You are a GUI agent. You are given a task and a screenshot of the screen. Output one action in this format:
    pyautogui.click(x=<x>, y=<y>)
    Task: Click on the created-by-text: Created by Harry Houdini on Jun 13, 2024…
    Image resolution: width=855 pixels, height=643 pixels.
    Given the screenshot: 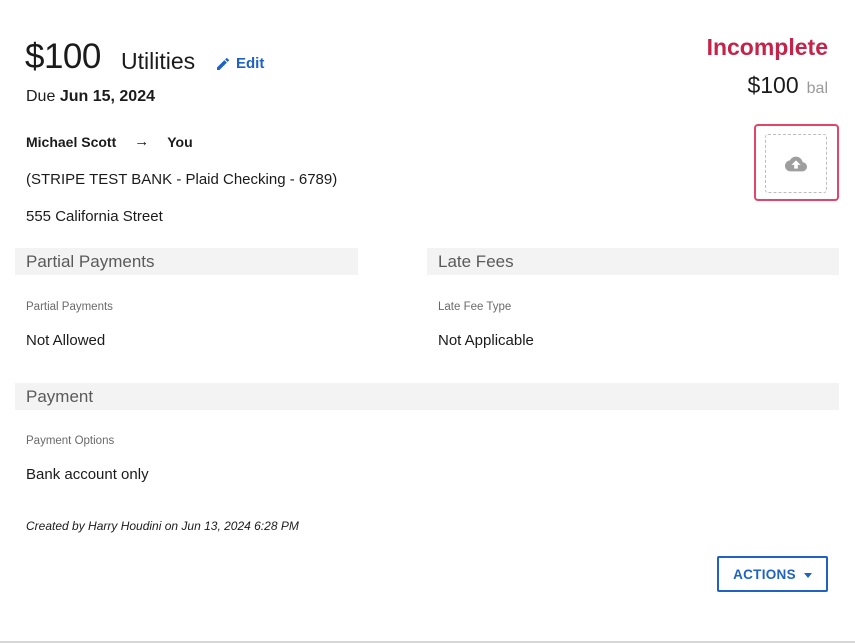 What is the action you would take?
    pyautogui.click(x=162, y=526)
    